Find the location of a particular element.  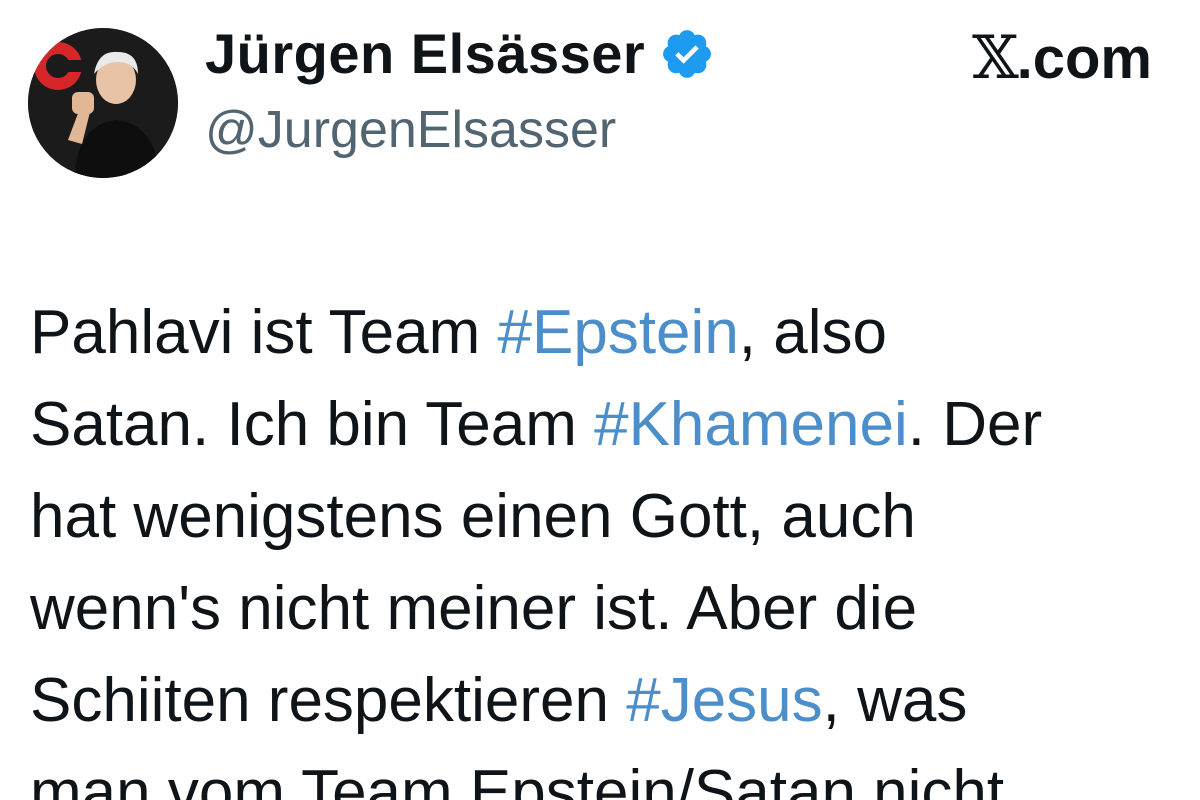

tweet-text-segment: , was is located at coordinates (895, 700).